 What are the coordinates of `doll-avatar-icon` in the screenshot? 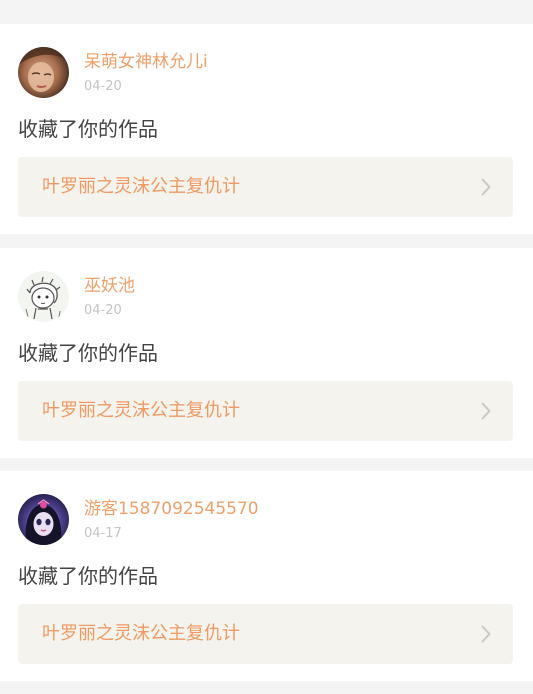 It's located at (43, 519).